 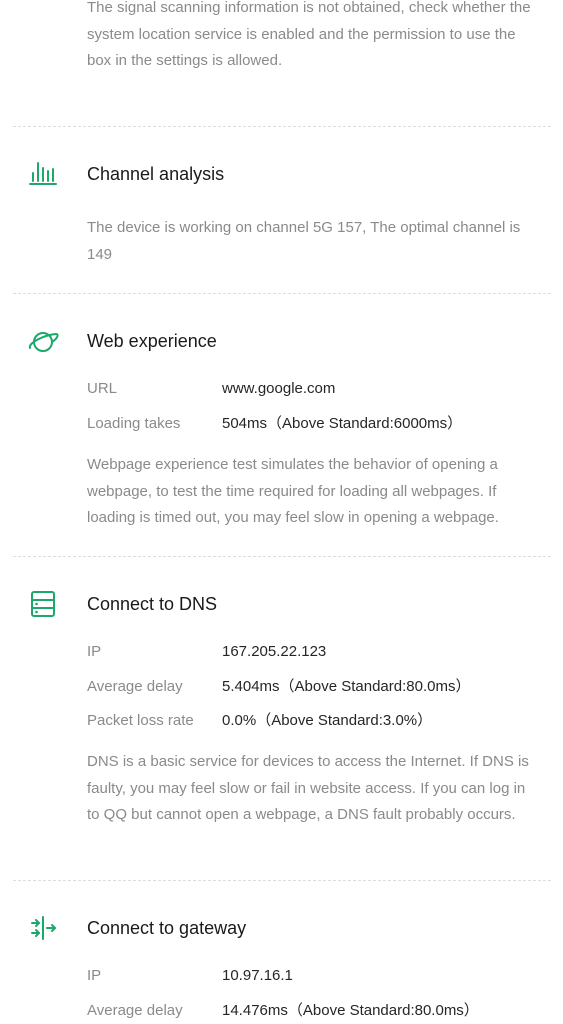 I want to click on dns-ip-label: IP, so click(x=94, y=651).